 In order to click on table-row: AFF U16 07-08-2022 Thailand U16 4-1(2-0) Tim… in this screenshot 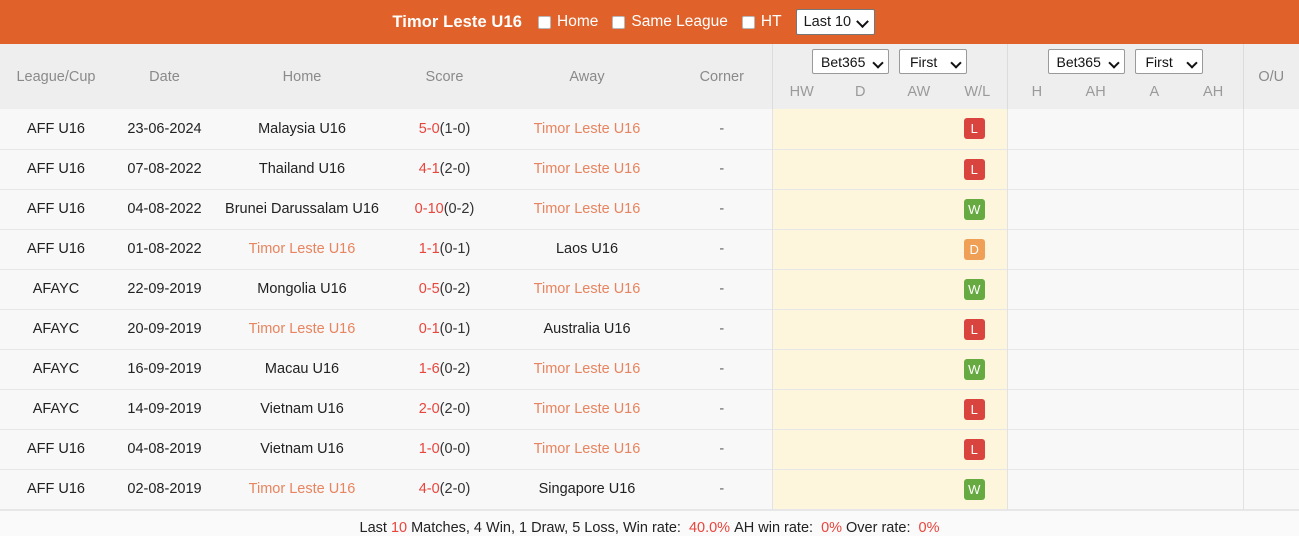, I will do `click(649, 169)`.